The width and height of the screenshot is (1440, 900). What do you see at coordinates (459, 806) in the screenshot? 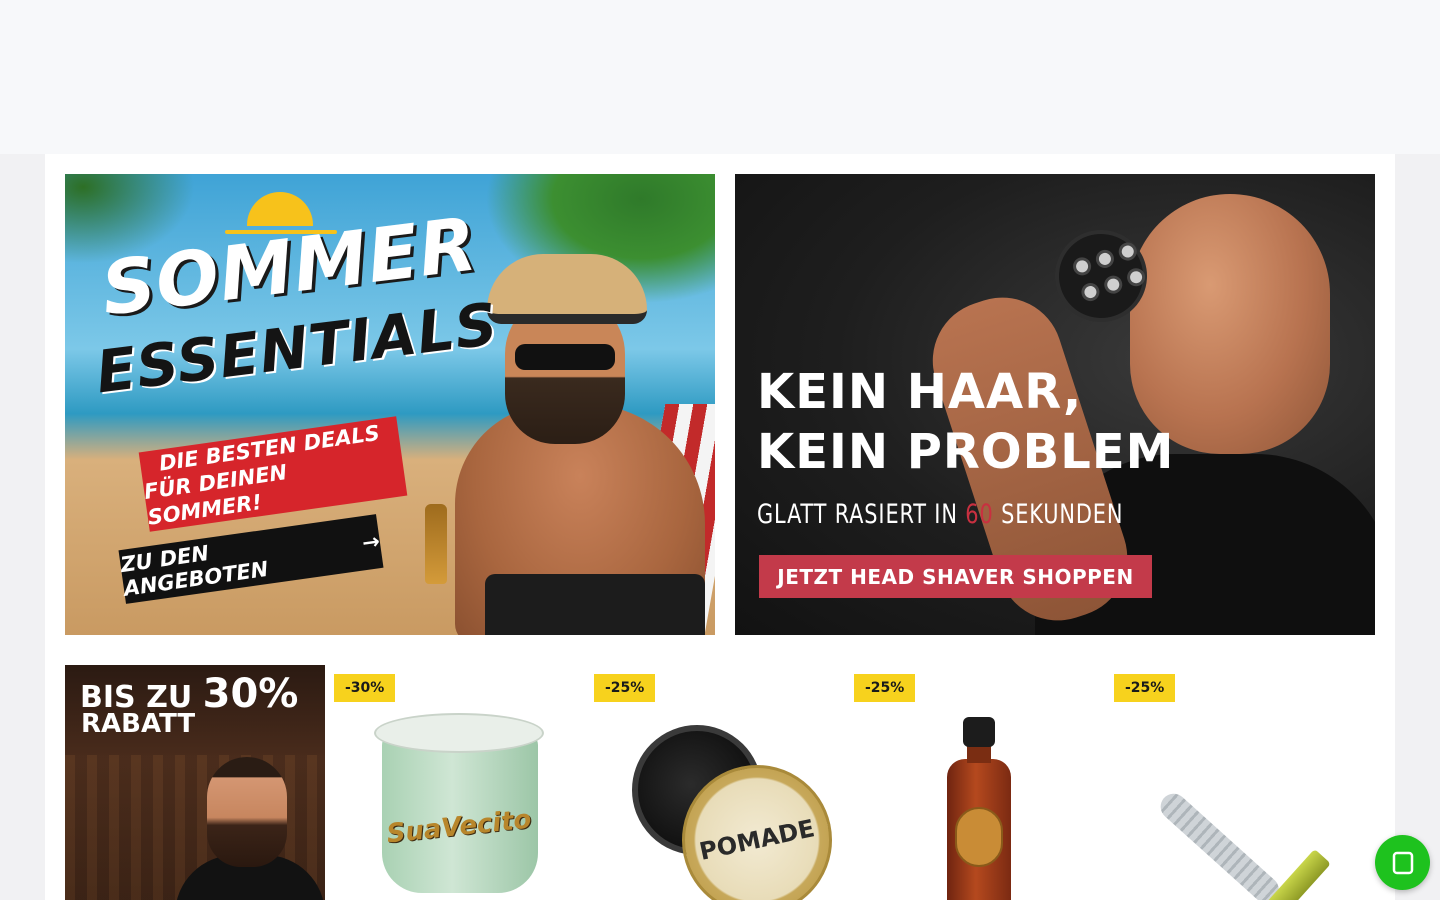
I see `pomade-tub-green-icon: SuaVecito` at bounding box center [459, 806].